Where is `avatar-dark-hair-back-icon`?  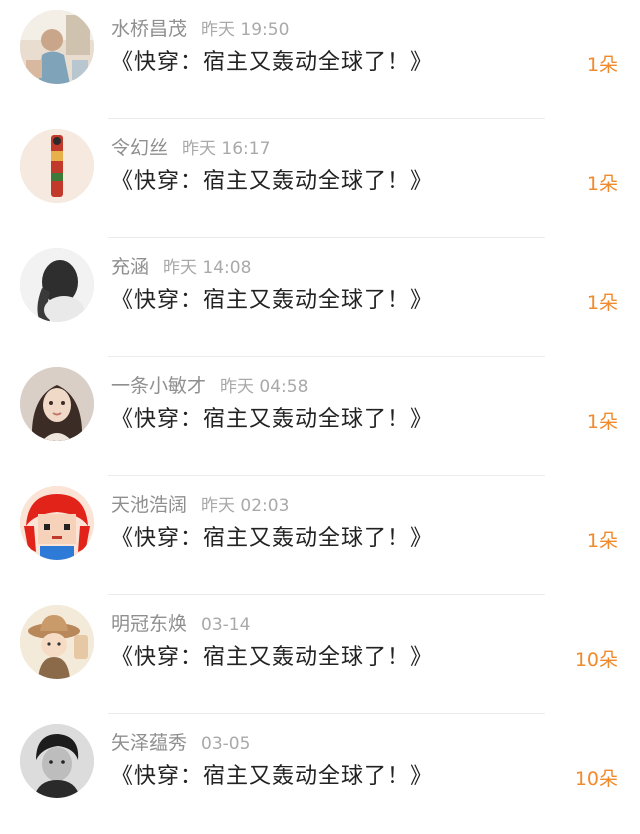
avatar-dark-hair-back-icon is located at coordinates (57, 285).